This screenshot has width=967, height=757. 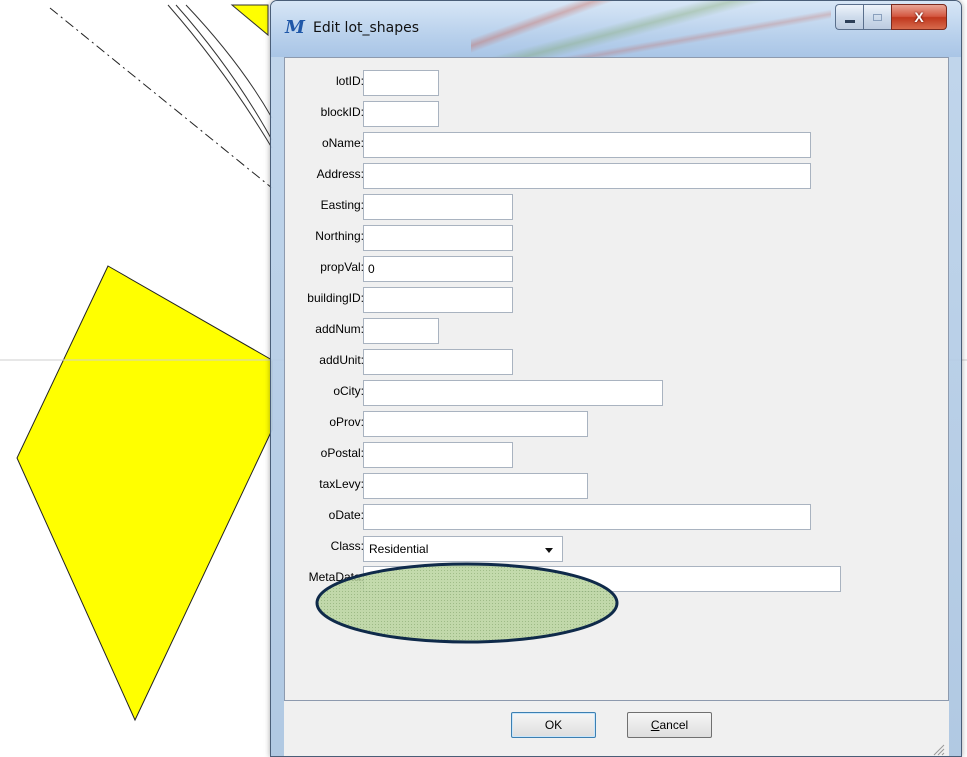 I want to click on form-row-buildingid: buildingID:, so click(x=615, y=300).